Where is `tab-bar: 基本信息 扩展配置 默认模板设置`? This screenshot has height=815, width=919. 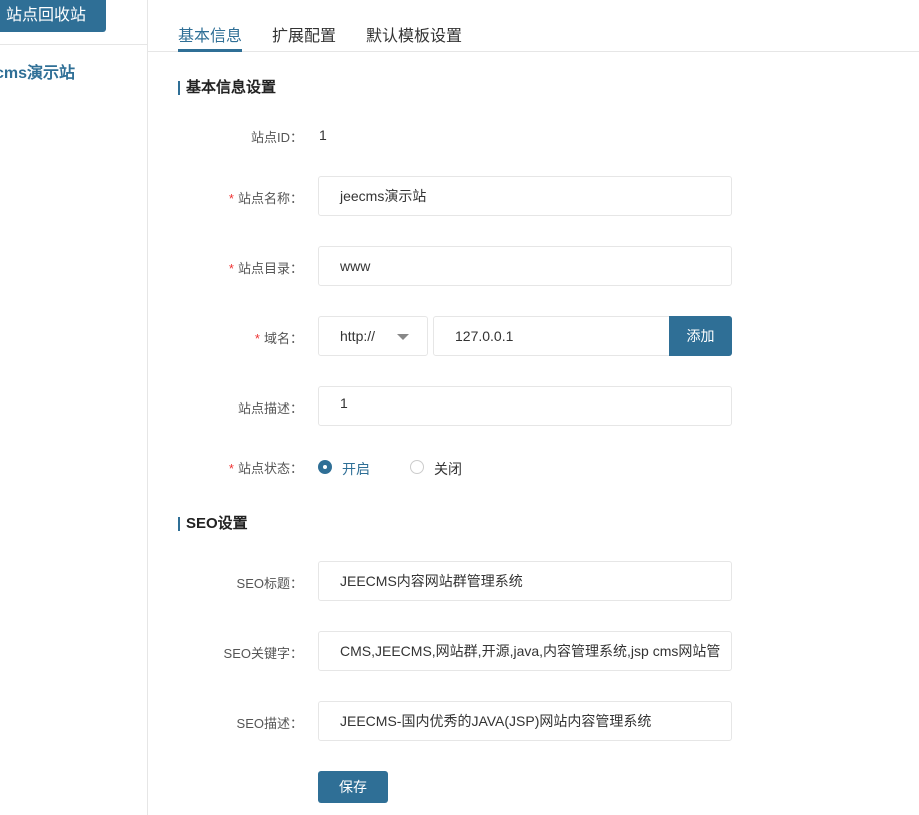 tab-bar: 基本信息 扩展配置 默认模板设置 is located at coordinates (533, 26).